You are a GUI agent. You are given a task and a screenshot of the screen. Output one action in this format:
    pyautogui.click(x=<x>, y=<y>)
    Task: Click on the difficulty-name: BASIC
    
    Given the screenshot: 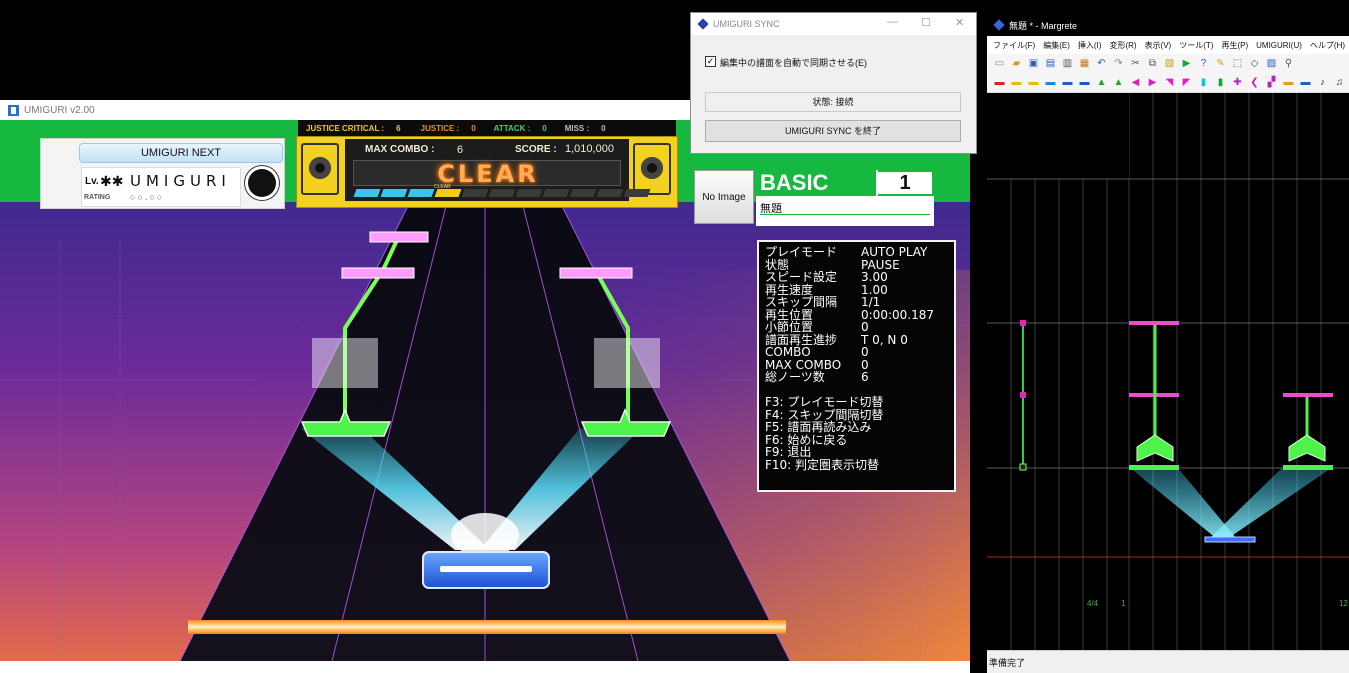 What is the action you would take?
    pyautogui.click(x=816, y=183)
    